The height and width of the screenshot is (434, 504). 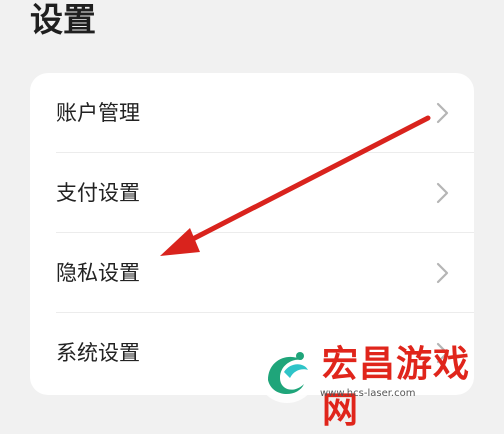 I want to click on settings-item-label: 系统设置, so click(x=98, y=353).